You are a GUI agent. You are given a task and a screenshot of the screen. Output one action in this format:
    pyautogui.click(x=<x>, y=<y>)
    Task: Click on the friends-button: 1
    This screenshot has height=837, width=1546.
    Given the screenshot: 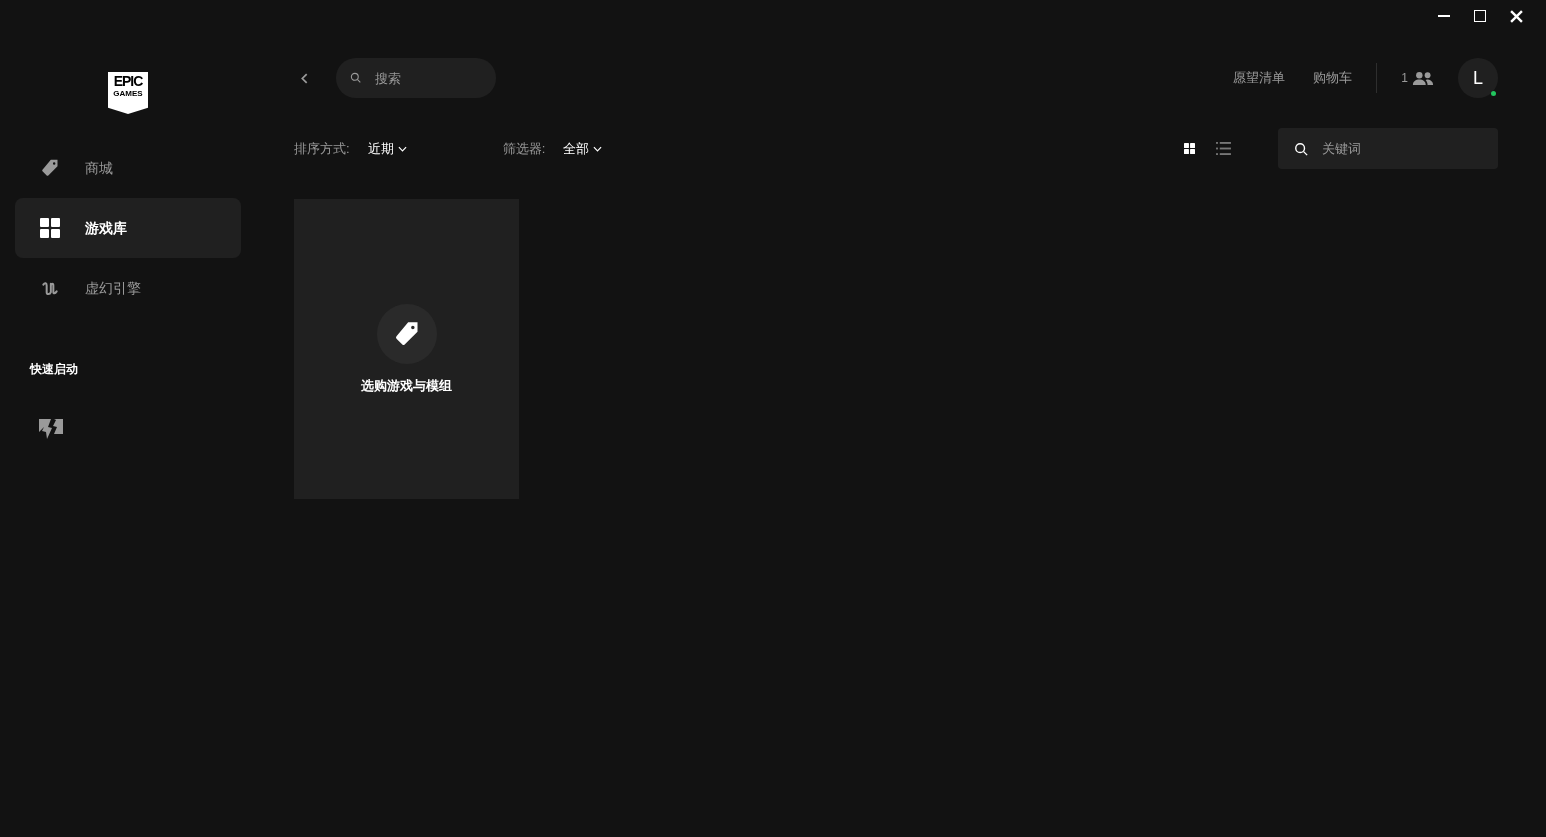 What is the action you would take?
    pyautogui.click(x=1417, y=78)
    